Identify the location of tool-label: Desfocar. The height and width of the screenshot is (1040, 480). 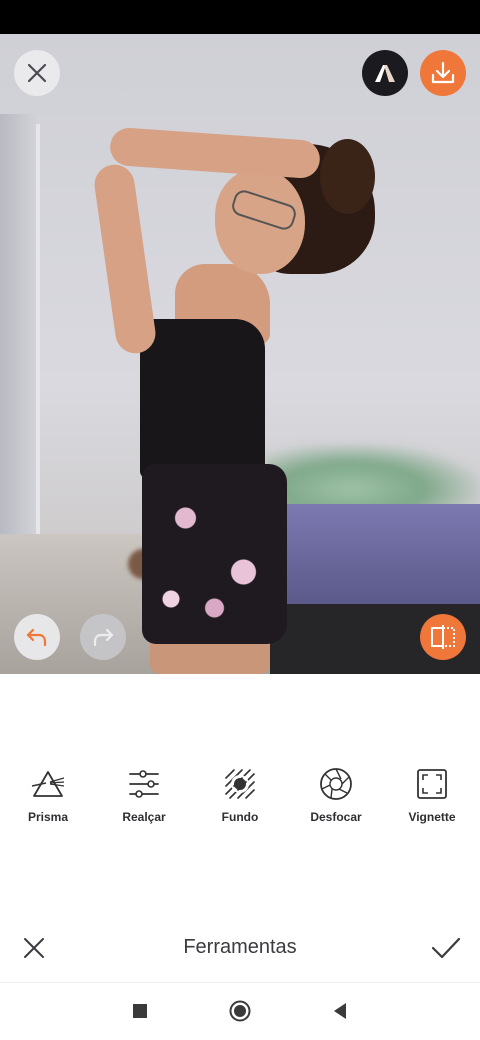
(336, 817).